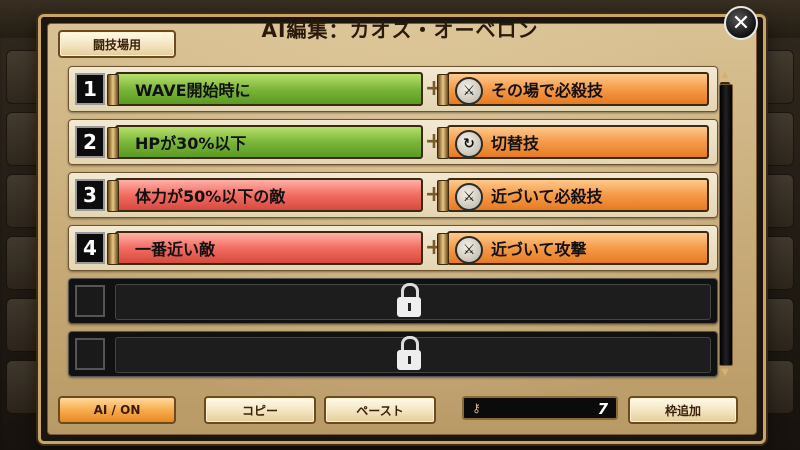 Image resolution: width=800 pixels, height=450 pixels. What do you see at coordinates (547, 90) in the screenshot?
I see `action-label: その場で必殺技` at bounding box center [547, 90].